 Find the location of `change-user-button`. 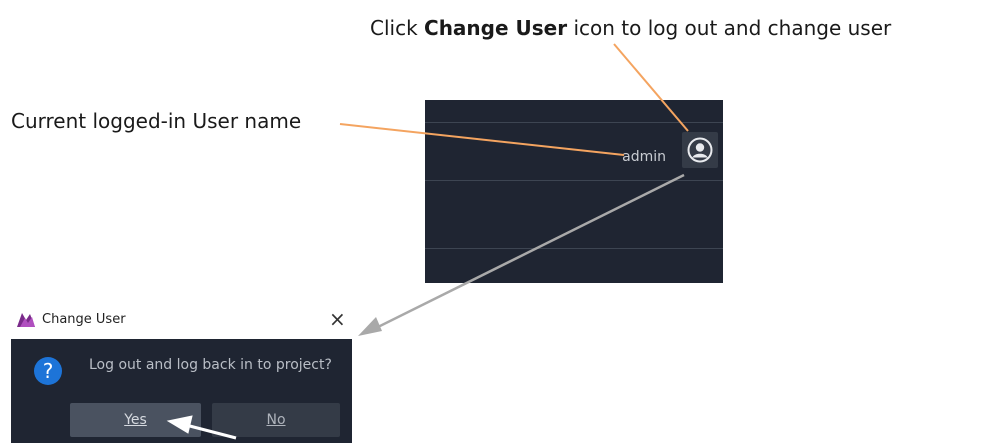

change-user-button is located at coordinates (700, 150).